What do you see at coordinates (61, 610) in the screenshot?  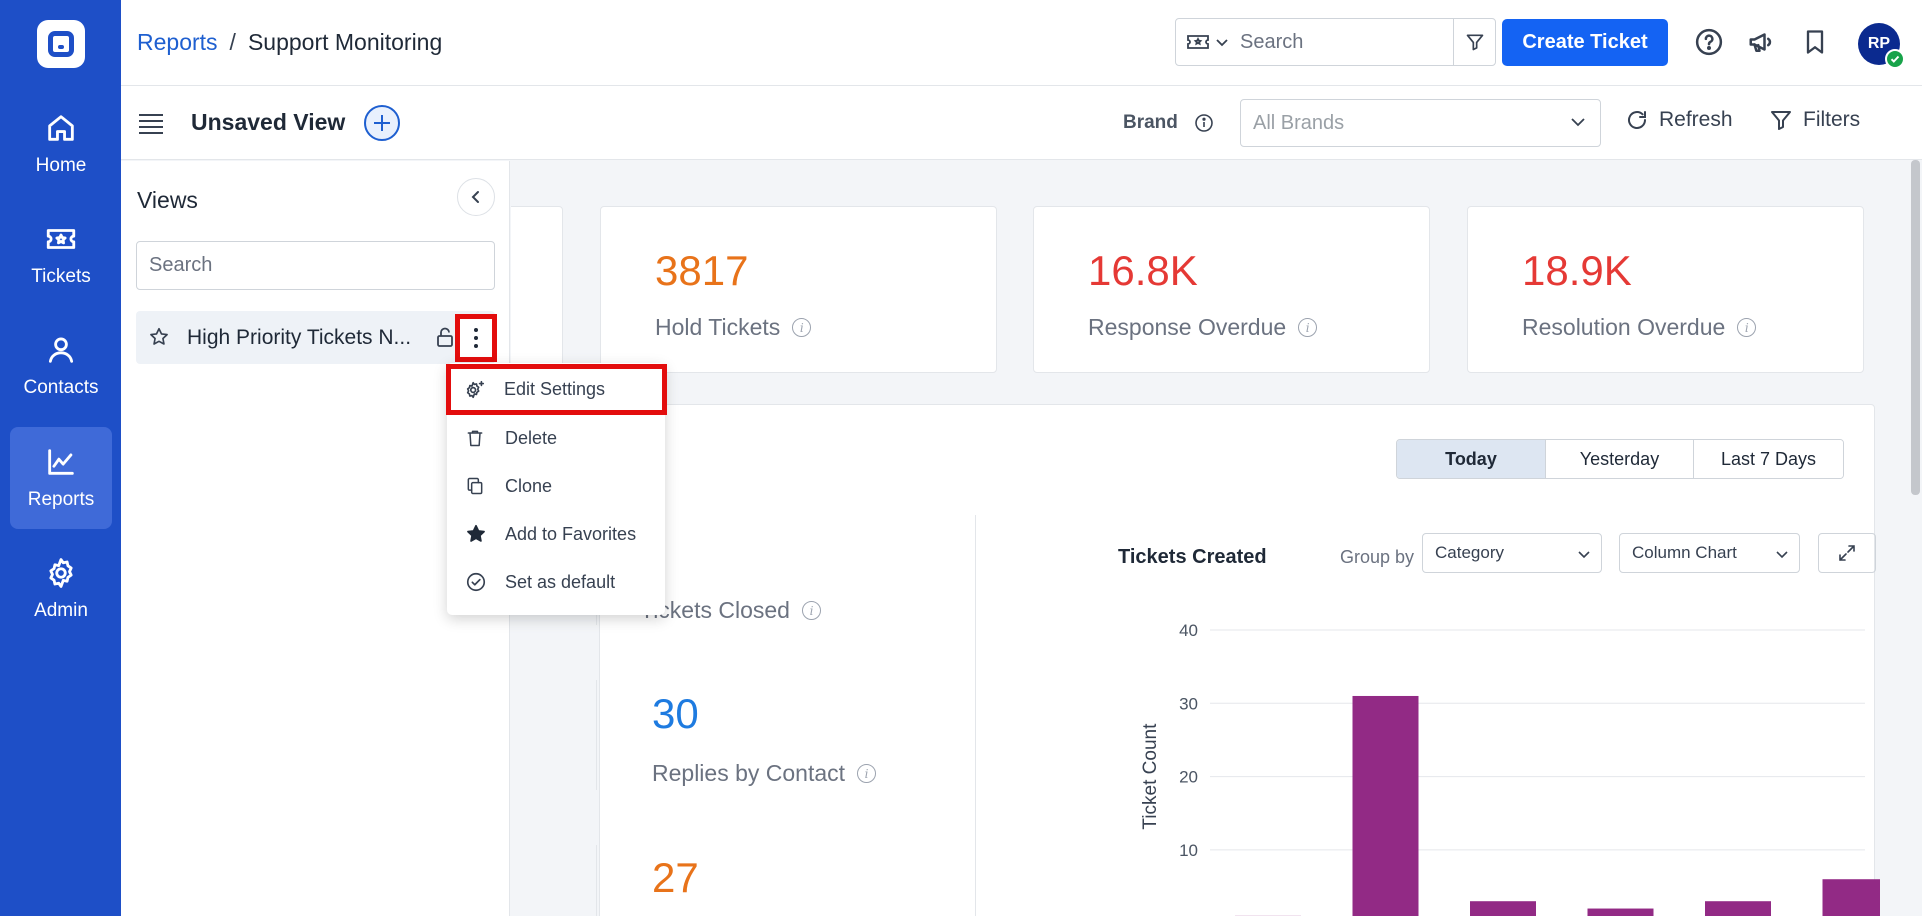 I see `nav-label-admin: Admin` at bounding box center [61, 610].